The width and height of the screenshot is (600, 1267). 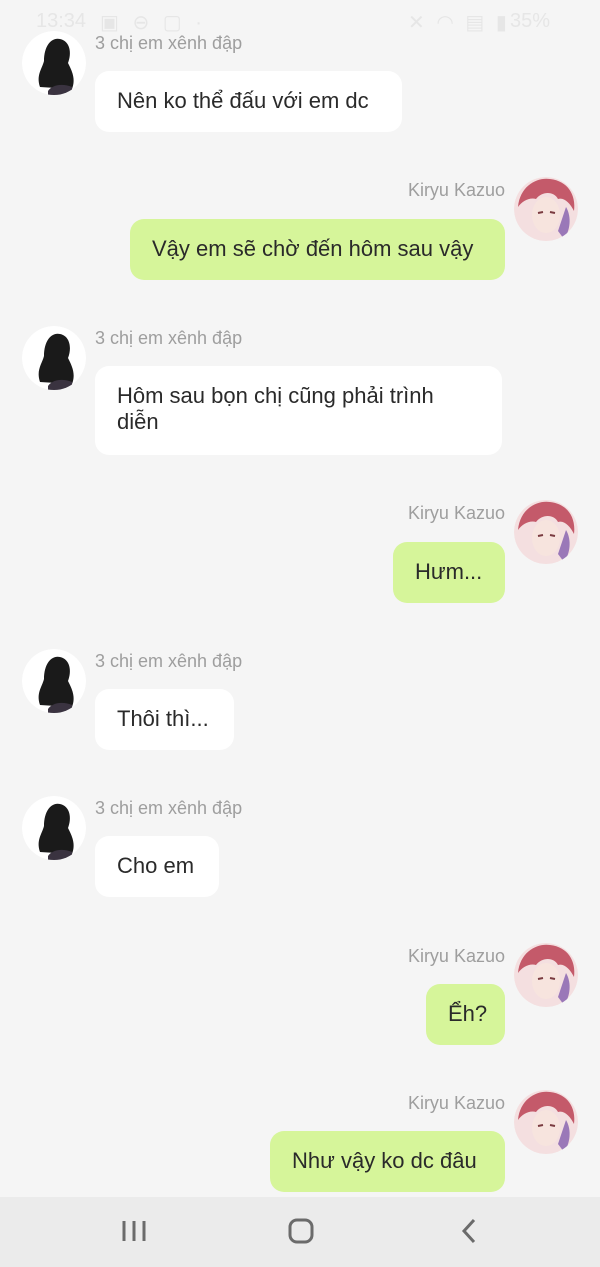 I want to click on home-icon, so click(x=301, y=1231).